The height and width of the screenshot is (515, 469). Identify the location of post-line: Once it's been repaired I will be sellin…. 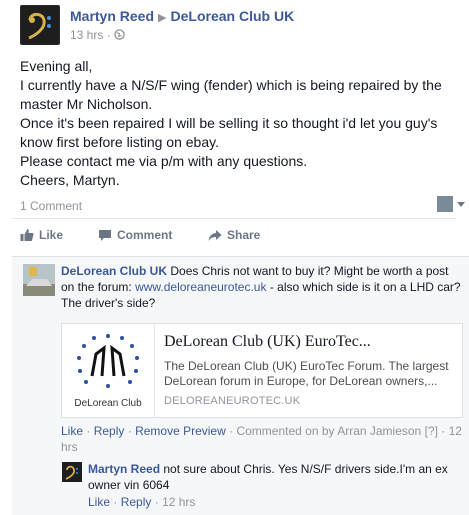
(229, 132).